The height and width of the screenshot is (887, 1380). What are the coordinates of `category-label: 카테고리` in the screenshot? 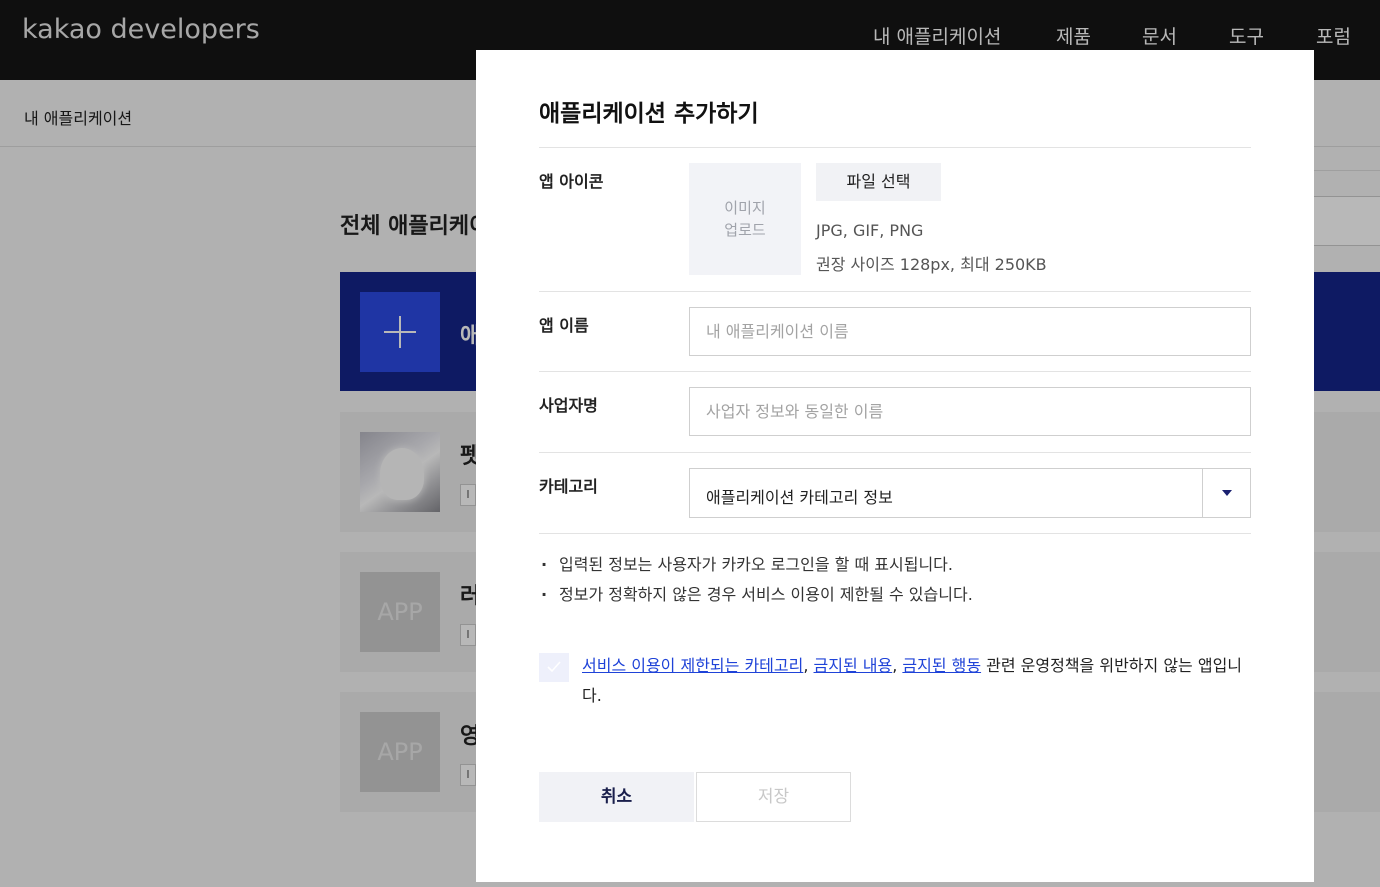 It's located at (568, 486).